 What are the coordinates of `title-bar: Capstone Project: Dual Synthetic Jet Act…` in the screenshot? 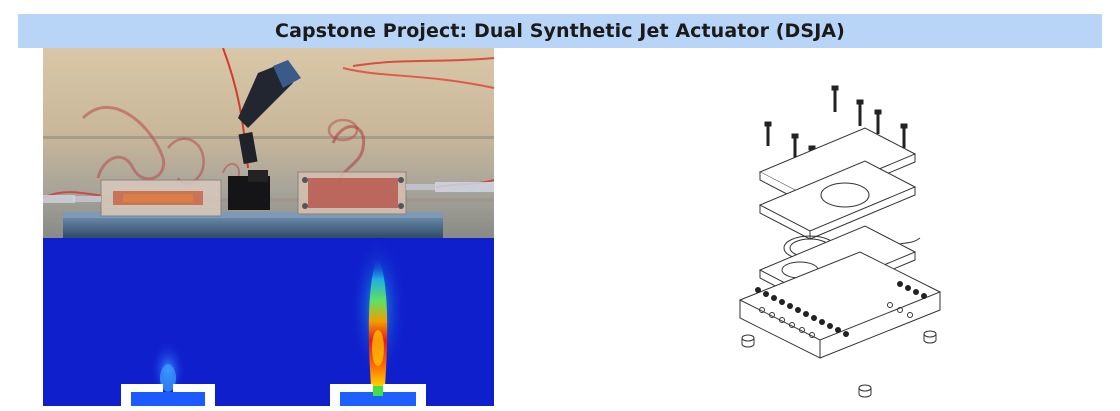 It's located at (560, 31).